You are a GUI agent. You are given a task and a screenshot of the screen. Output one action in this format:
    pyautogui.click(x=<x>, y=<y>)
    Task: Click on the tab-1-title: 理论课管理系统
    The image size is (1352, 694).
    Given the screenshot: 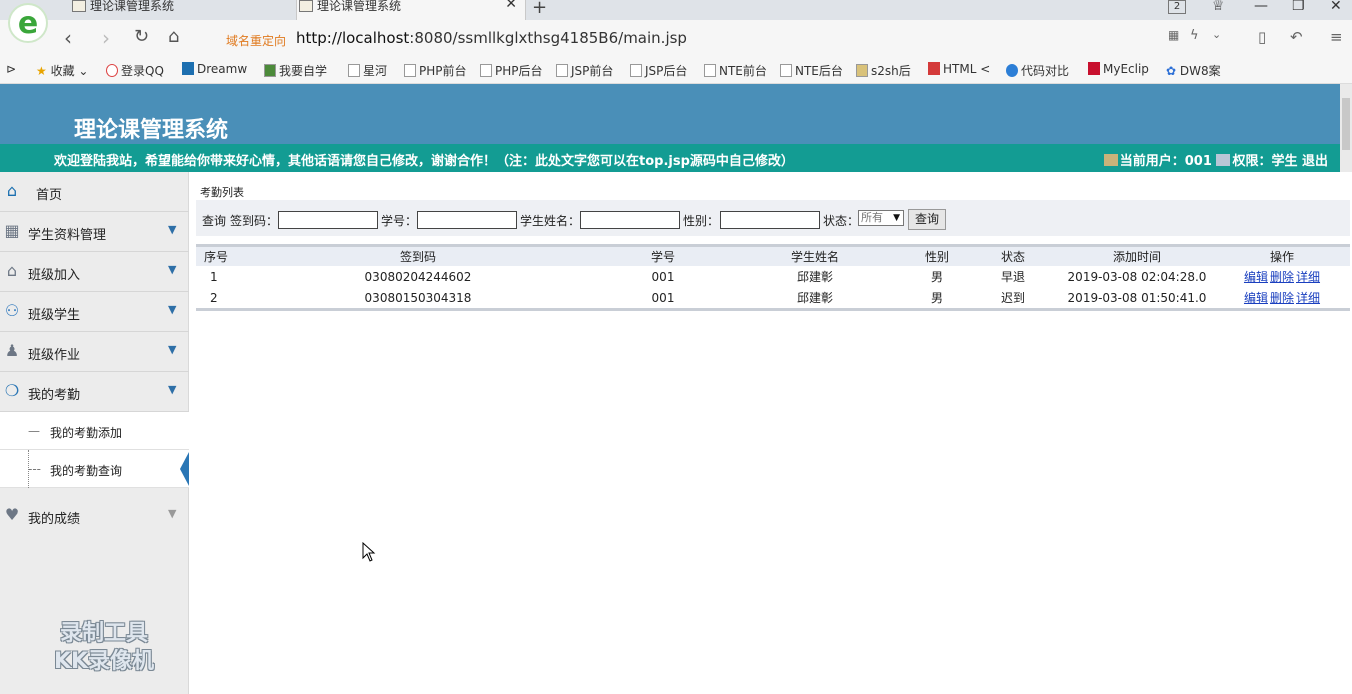 What is the action you would take?
    pyautogui.click(x=132, y=6)
    